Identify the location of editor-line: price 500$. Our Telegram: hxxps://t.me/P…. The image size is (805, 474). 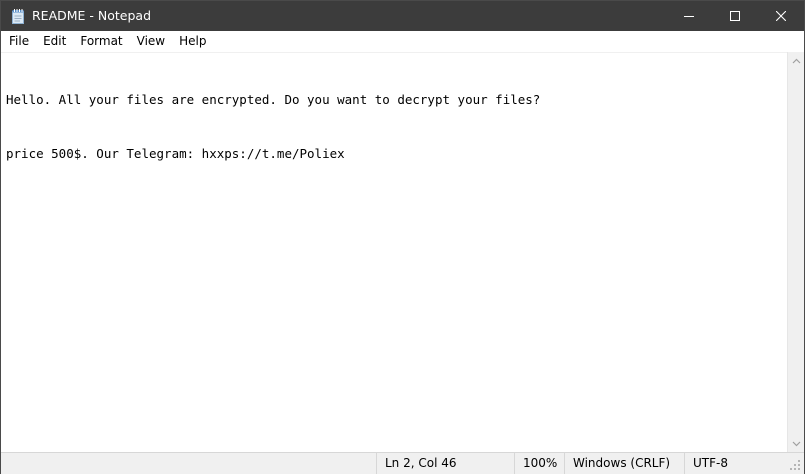
(175, 153).